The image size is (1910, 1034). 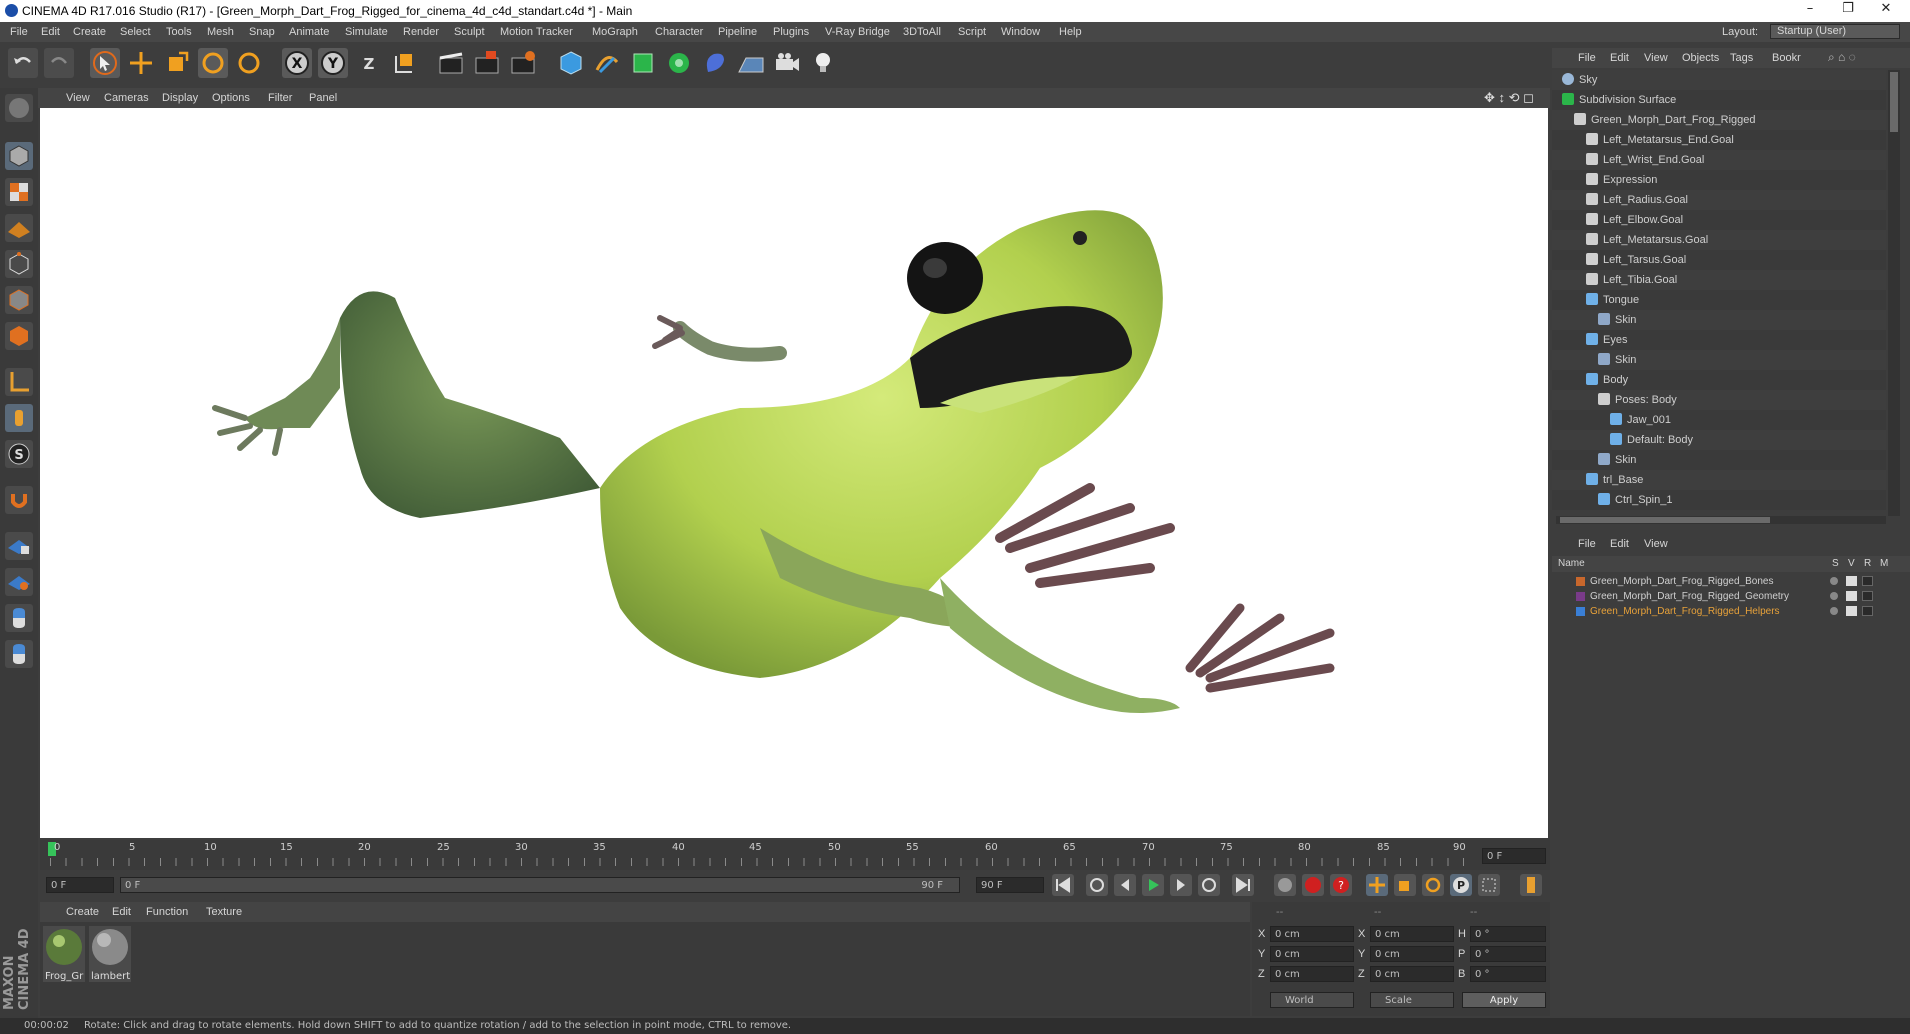 I want to click on x-axis-lock-button: X, so click(x=297, y=63).